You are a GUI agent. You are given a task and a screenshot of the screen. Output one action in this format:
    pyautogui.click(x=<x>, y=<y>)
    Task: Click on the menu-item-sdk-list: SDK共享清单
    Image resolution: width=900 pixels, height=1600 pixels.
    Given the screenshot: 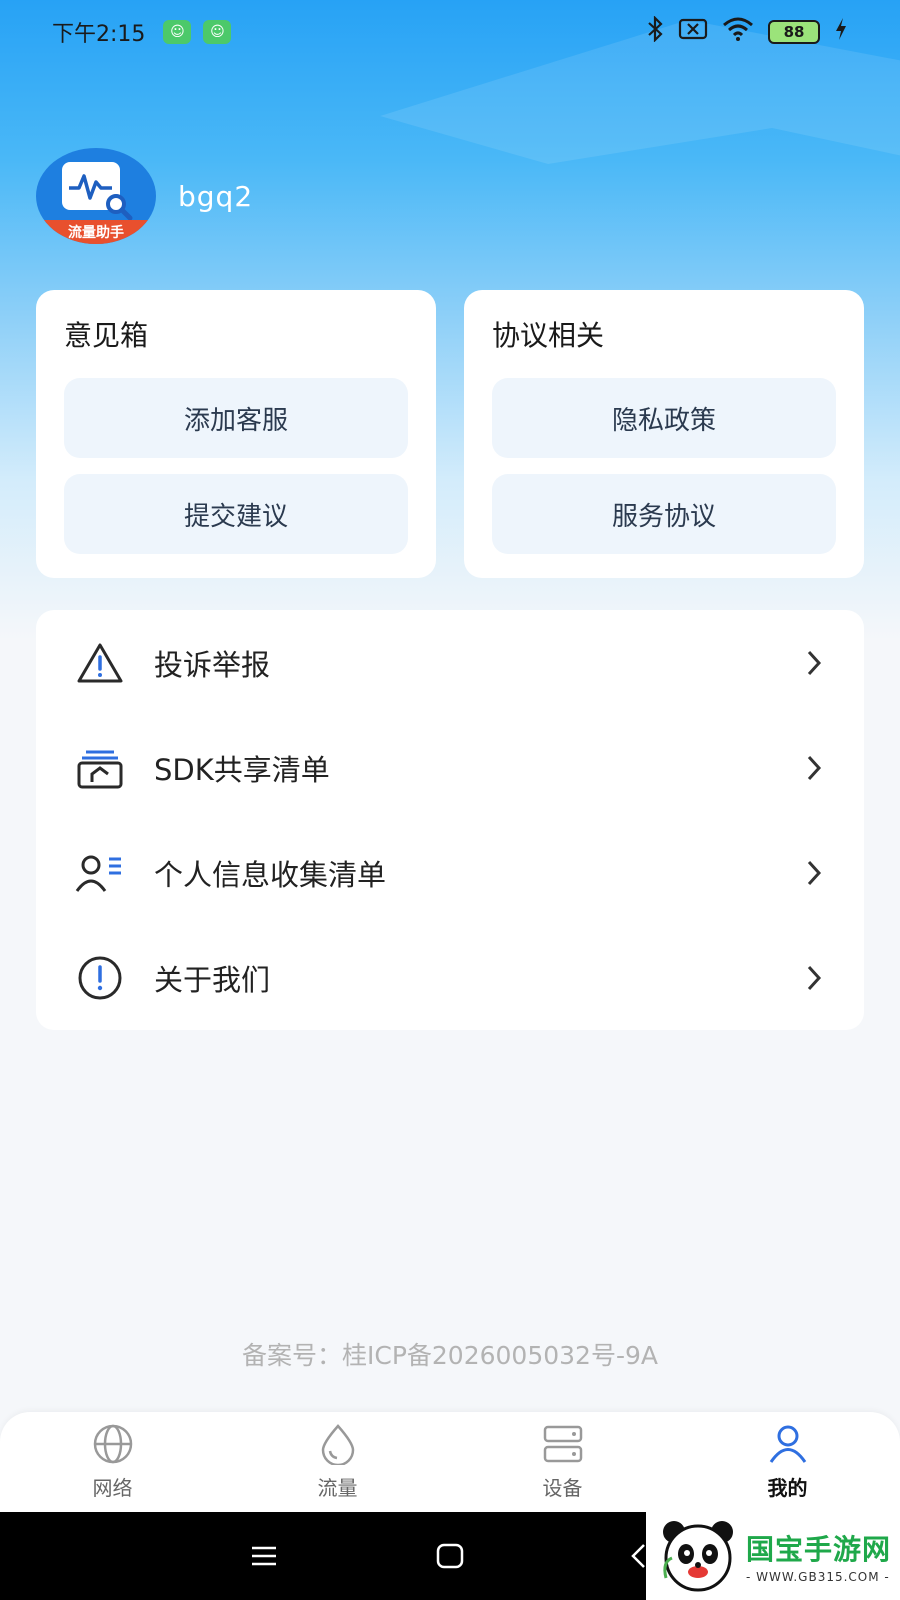 What is the action you would take?
    pyautogui.click(x=450, y=767)
    